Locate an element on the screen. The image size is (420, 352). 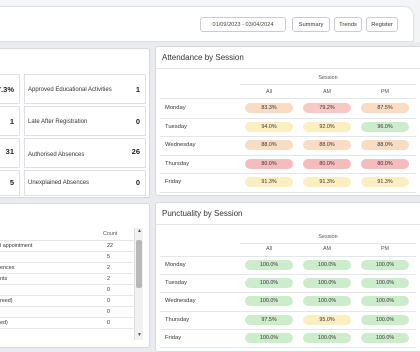
percentage-cell: 79.2% is located at coordinates (327, 108).